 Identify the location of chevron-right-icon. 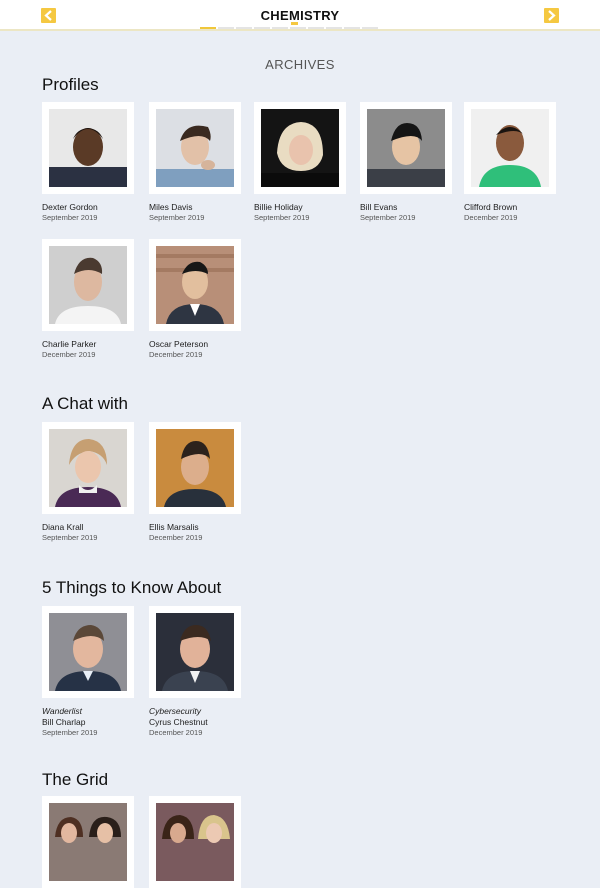
(552, 15).